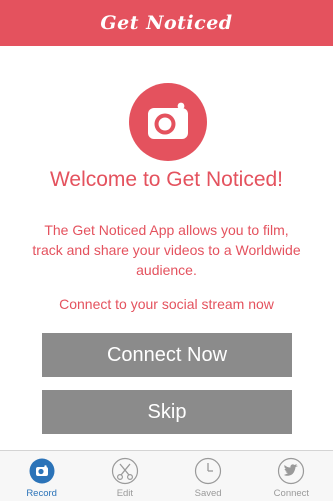 This screenshot has height=501, width=333. I want to click on tab-saved: Saved, so click(208, 476).